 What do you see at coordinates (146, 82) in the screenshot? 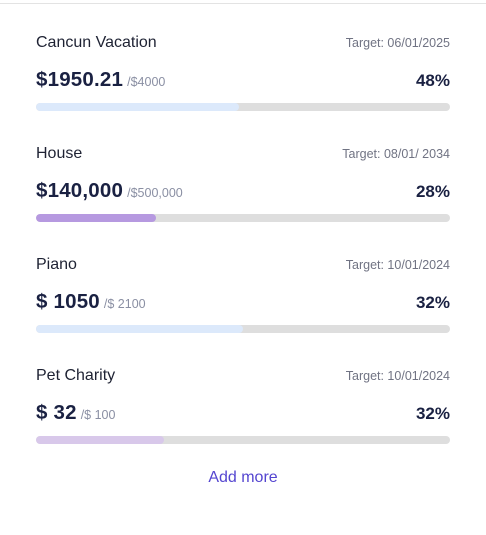
I see `goal-total-amount: /$4000` at bounding box center [146, 82].